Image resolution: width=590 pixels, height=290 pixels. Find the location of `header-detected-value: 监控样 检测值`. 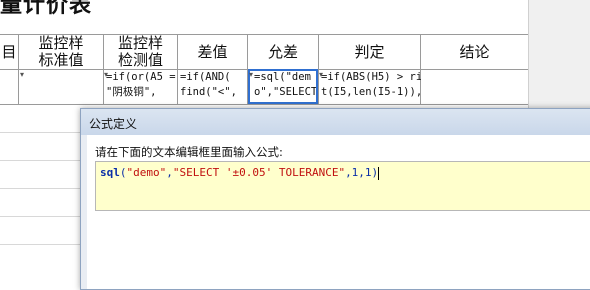

header-detected-value: 监控样 检测值 is located at coordinates (140, 52).